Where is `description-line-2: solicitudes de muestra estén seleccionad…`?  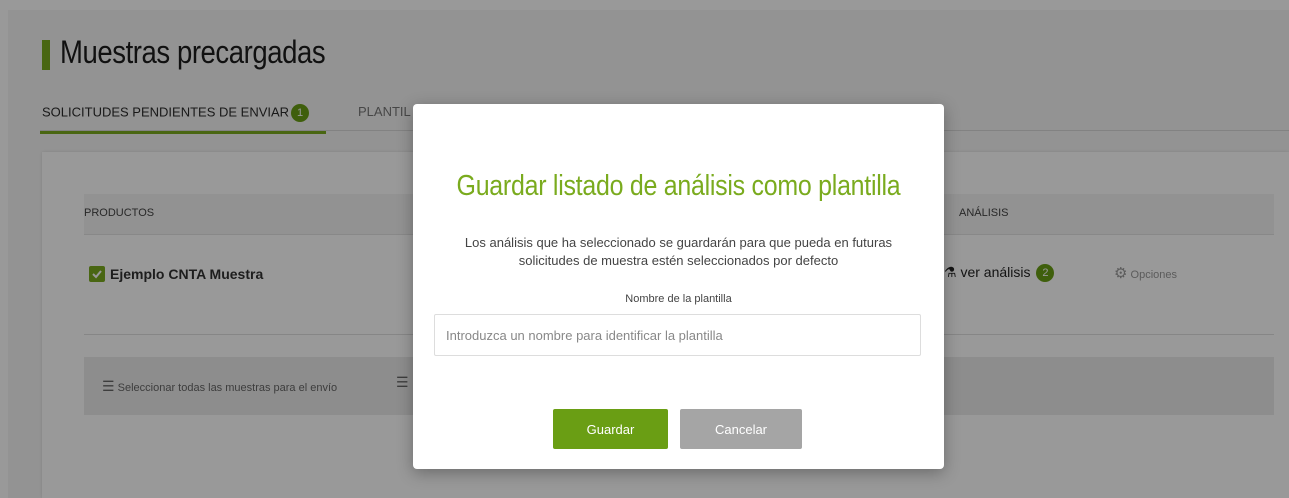
description-line-2: solicitudes de muestra estén seleccionad… is located at coordinates (678, 260).